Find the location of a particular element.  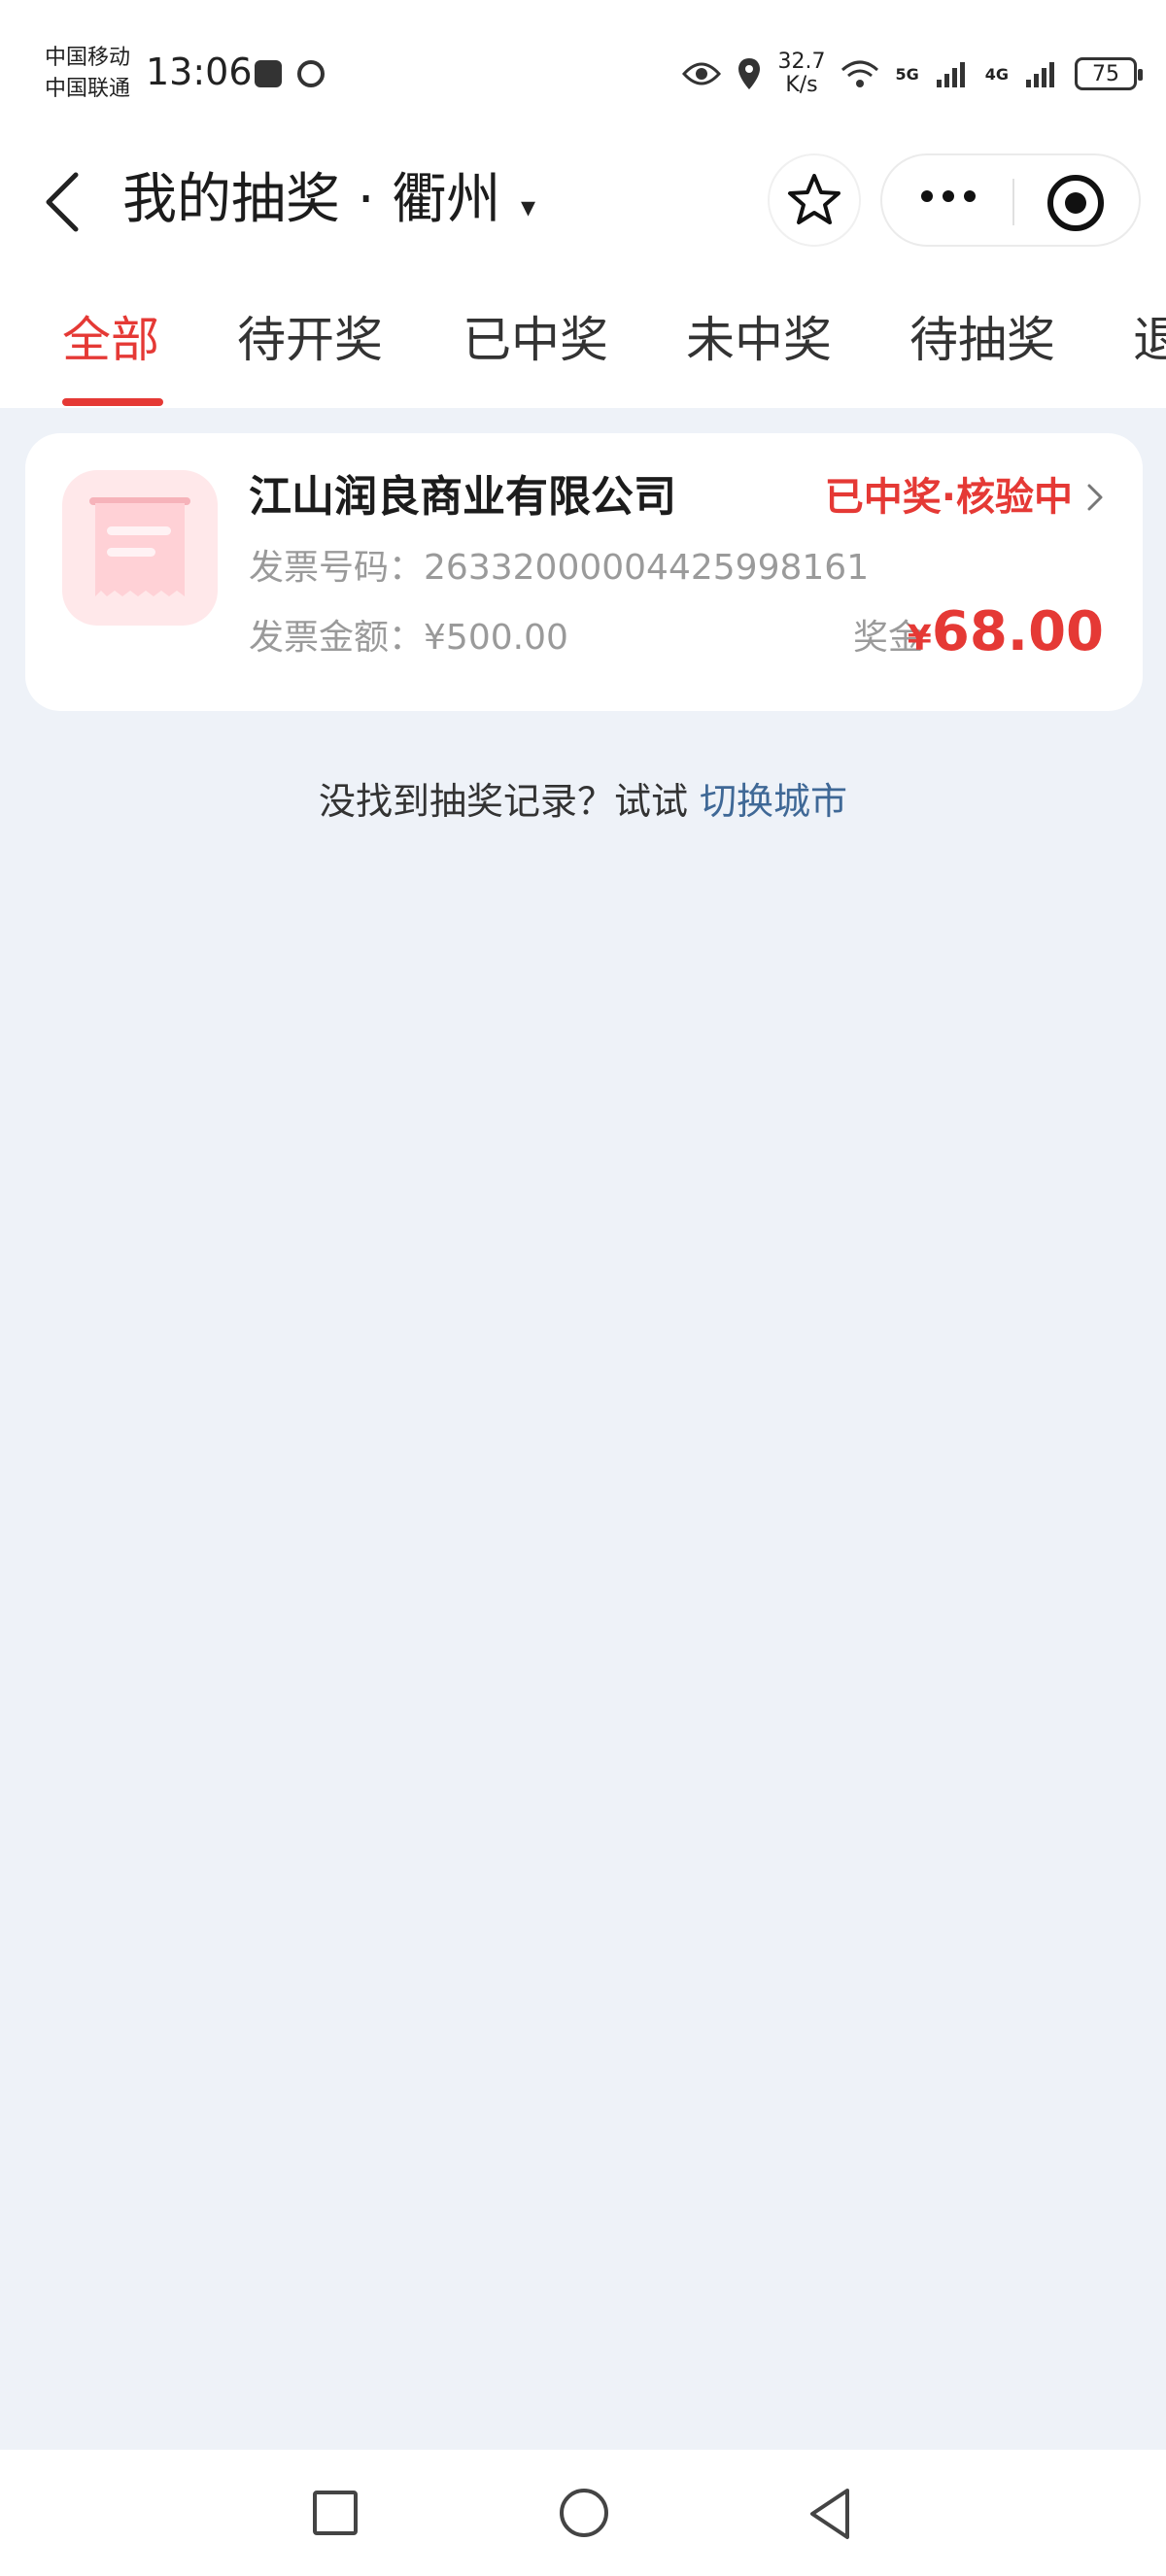

wifi-icon is located at coordinates (860, 73).